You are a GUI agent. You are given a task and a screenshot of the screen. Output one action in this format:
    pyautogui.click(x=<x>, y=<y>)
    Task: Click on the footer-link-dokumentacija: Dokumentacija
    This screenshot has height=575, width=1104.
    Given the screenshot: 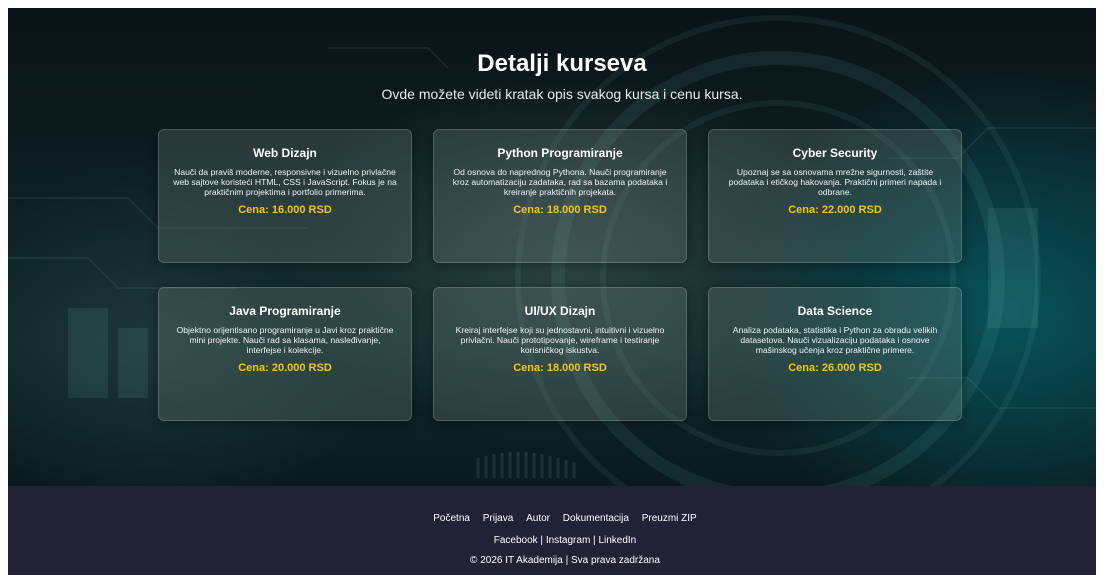 What is the action you would take?
    pyautogui.click(x=596, y=518)
    